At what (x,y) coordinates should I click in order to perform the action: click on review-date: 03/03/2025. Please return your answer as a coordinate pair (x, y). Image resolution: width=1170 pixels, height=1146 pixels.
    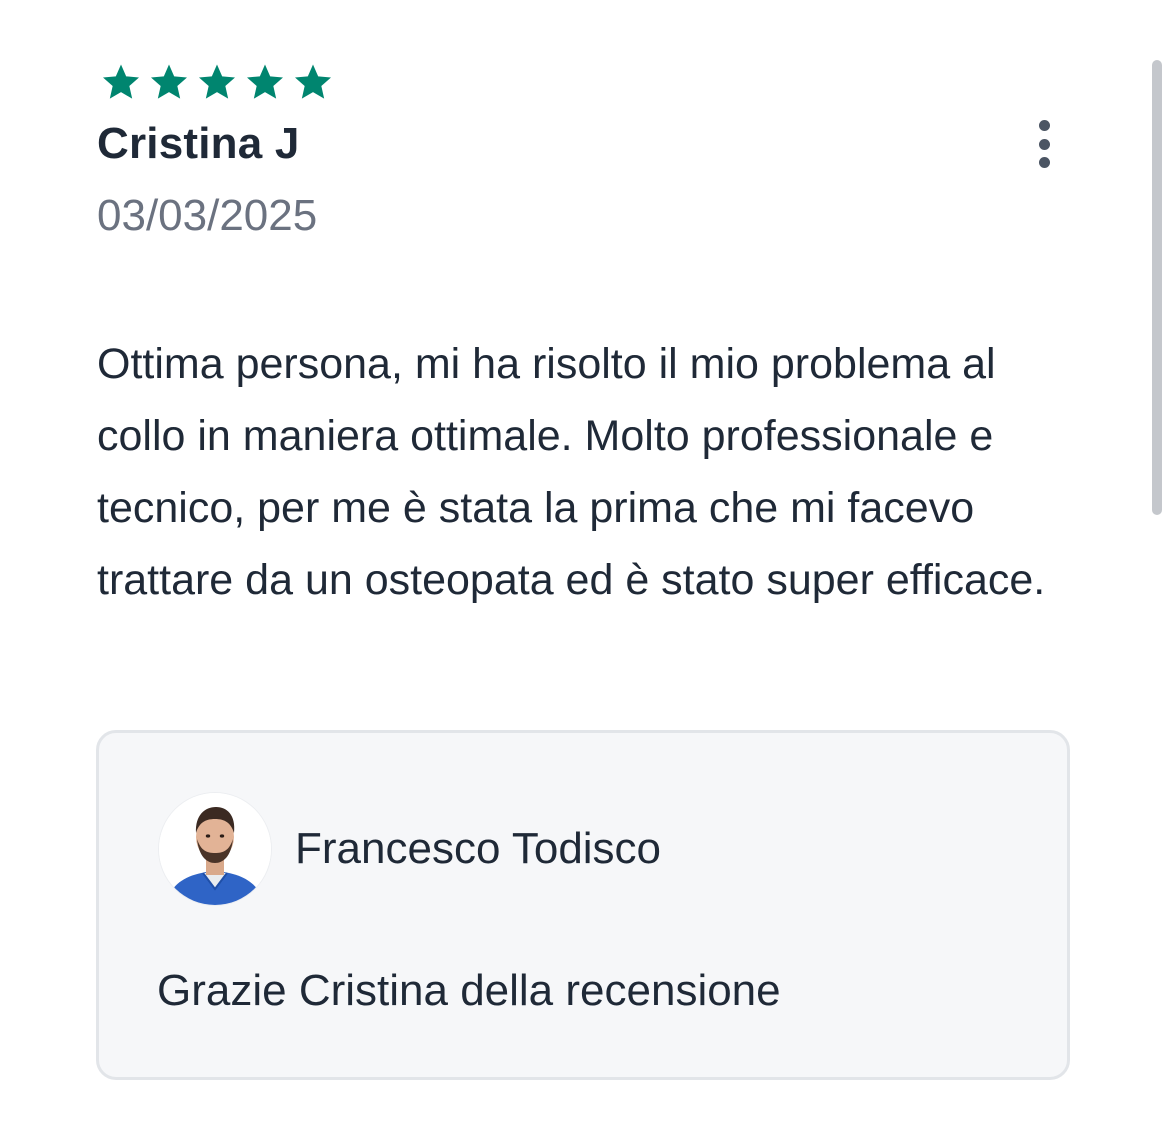
    Looking at the image, I should click on (207, 215).